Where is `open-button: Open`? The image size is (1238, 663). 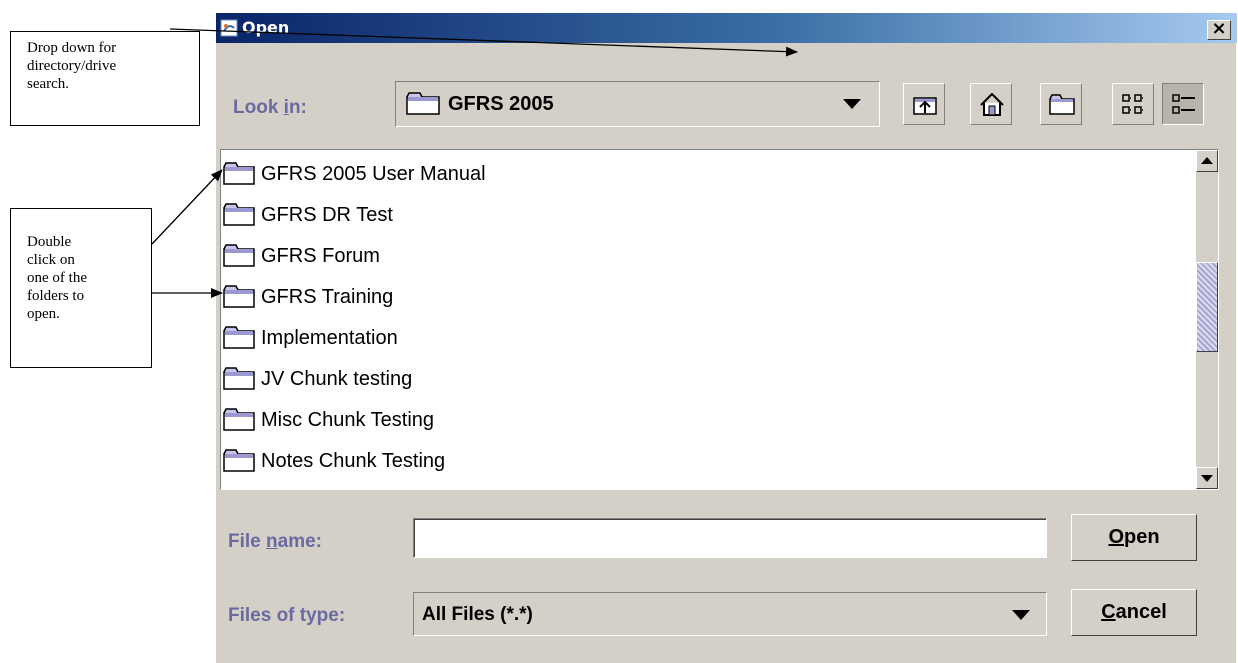 open-button: Open is located at coordinates (1134, 537).